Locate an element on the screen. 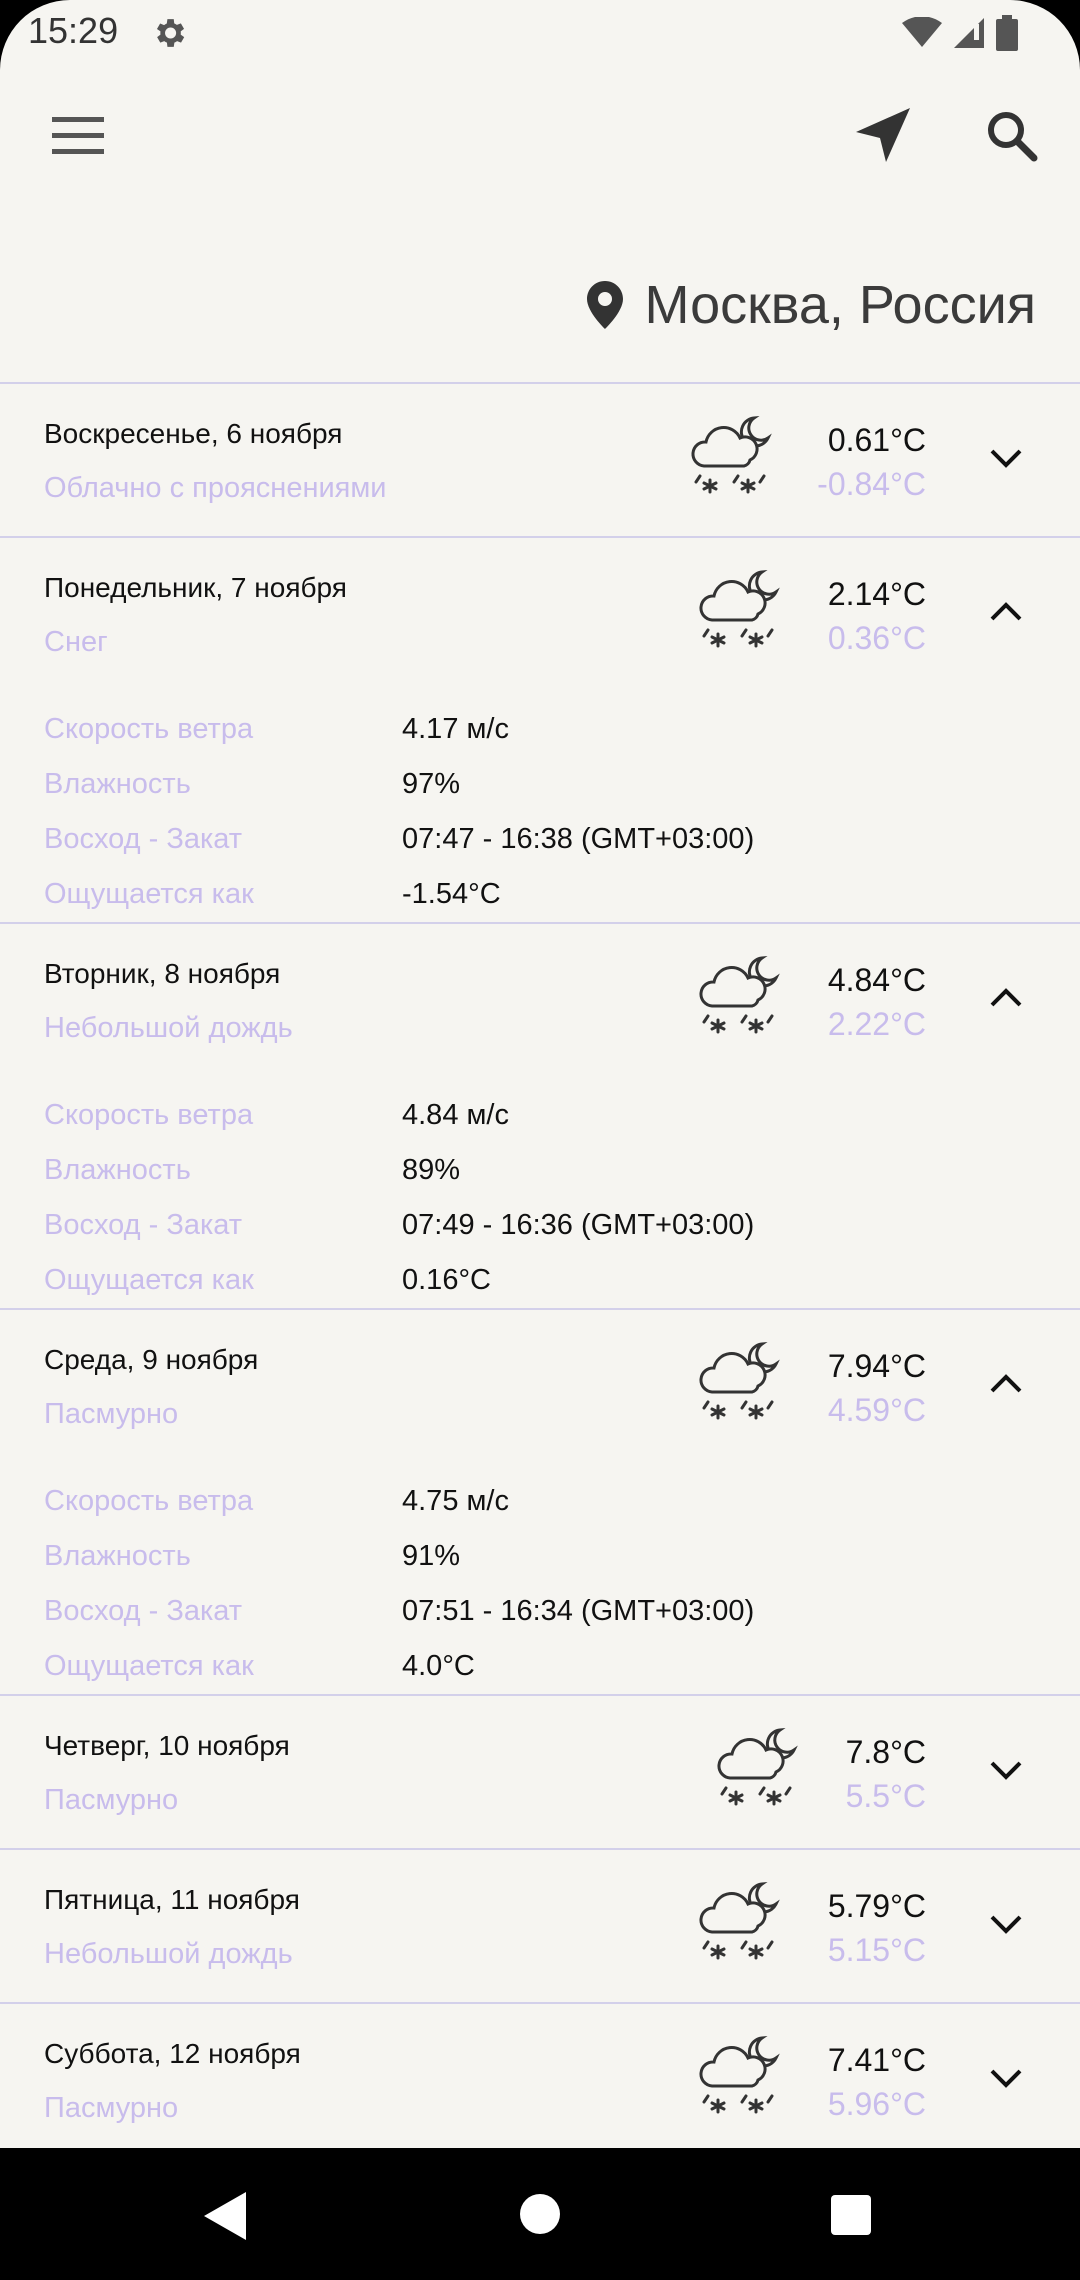  system-navigation-bar is located at coordinates (540, 2214).